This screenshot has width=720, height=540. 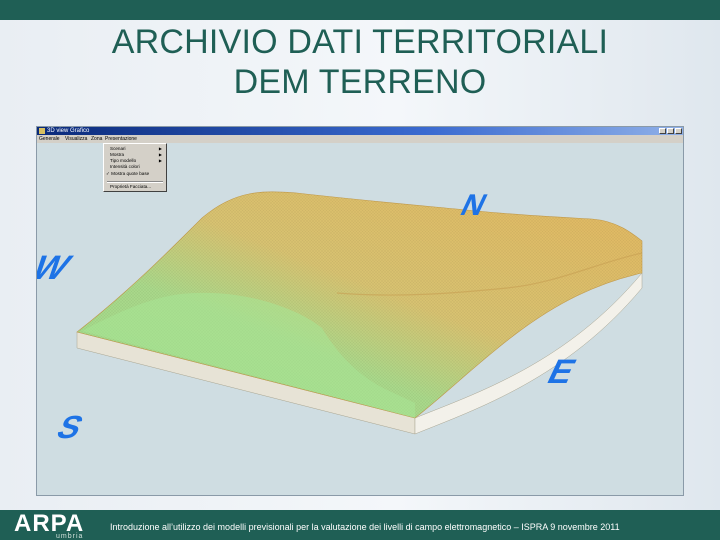 What do you see at coordinates (70, 427) in the screenshot?
I see `compass-south: S` at bounding box center [70, 427].